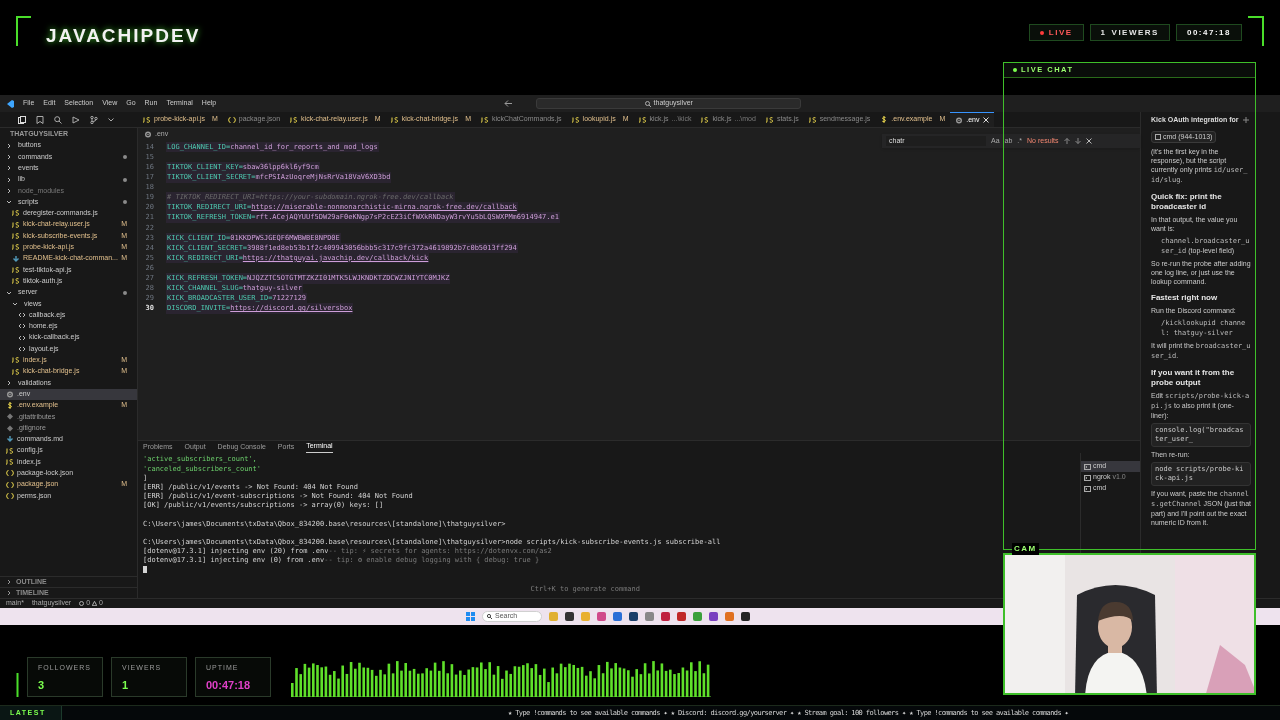 This screenshot has height=720, width=1280. Describe the element at coordinates (1193, 378) in the screenshot. I see `chat-heading: If you want it from the probe output` at that location.